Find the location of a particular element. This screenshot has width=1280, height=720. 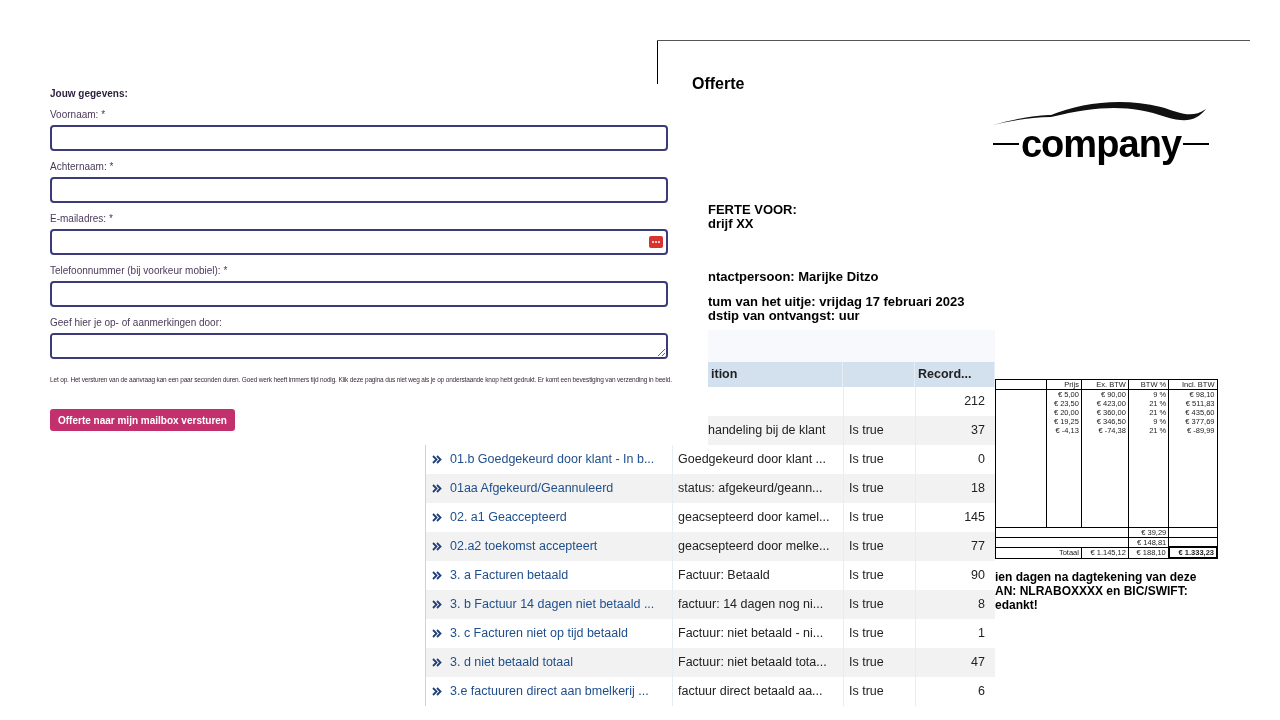

table-cell-text: 47 is located at coordinates (978, 663).